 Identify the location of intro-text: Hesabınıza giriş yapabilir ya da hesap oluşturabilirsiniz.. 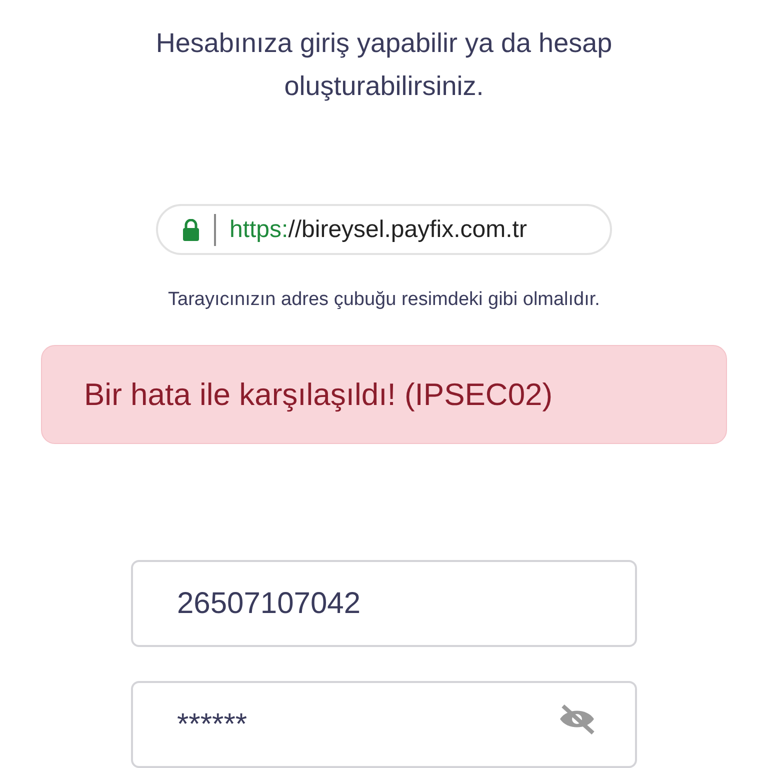
(384, 65).